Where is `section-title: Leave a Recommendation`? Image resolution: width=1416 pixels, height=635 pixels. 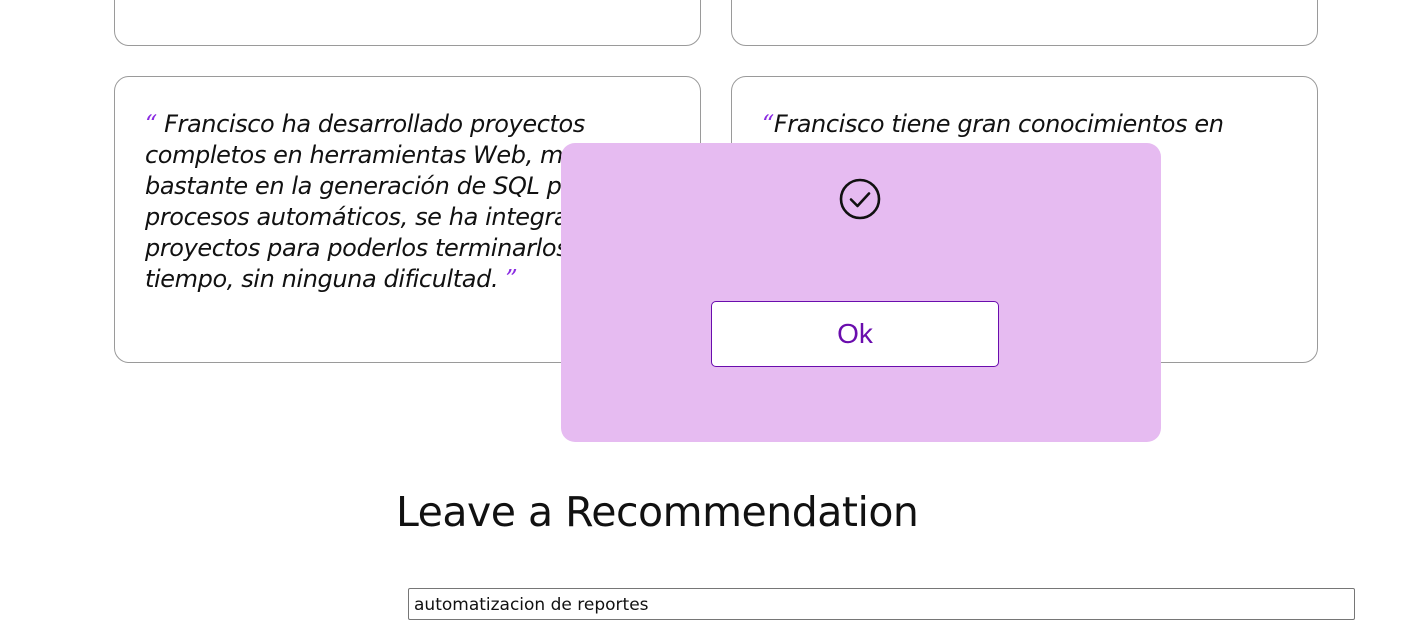
section-title: Leave a Recommendation is located at coordinates (657, 512).